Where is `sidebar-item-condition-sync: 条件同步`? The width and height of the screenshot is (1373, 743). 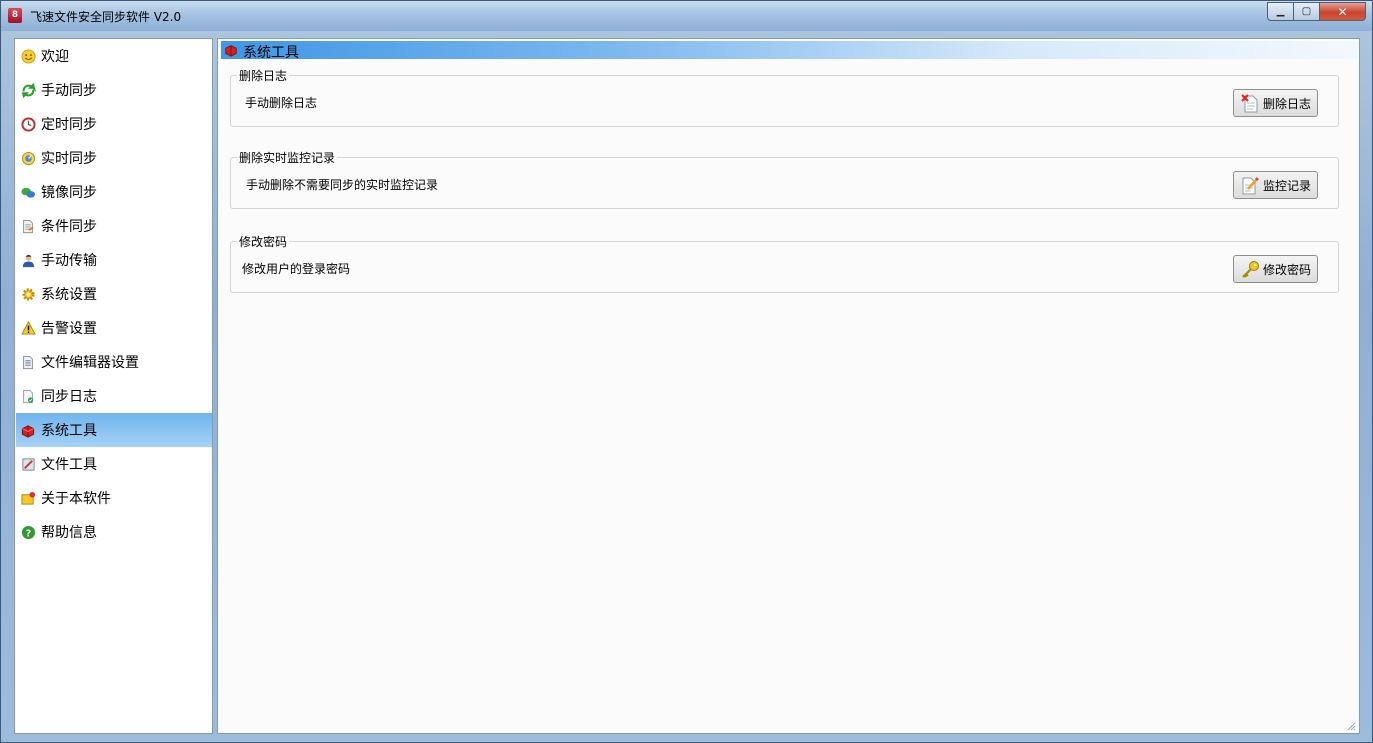 sidebar-item-condition-sync: 条件同步 is located at coordinates (114, 226).